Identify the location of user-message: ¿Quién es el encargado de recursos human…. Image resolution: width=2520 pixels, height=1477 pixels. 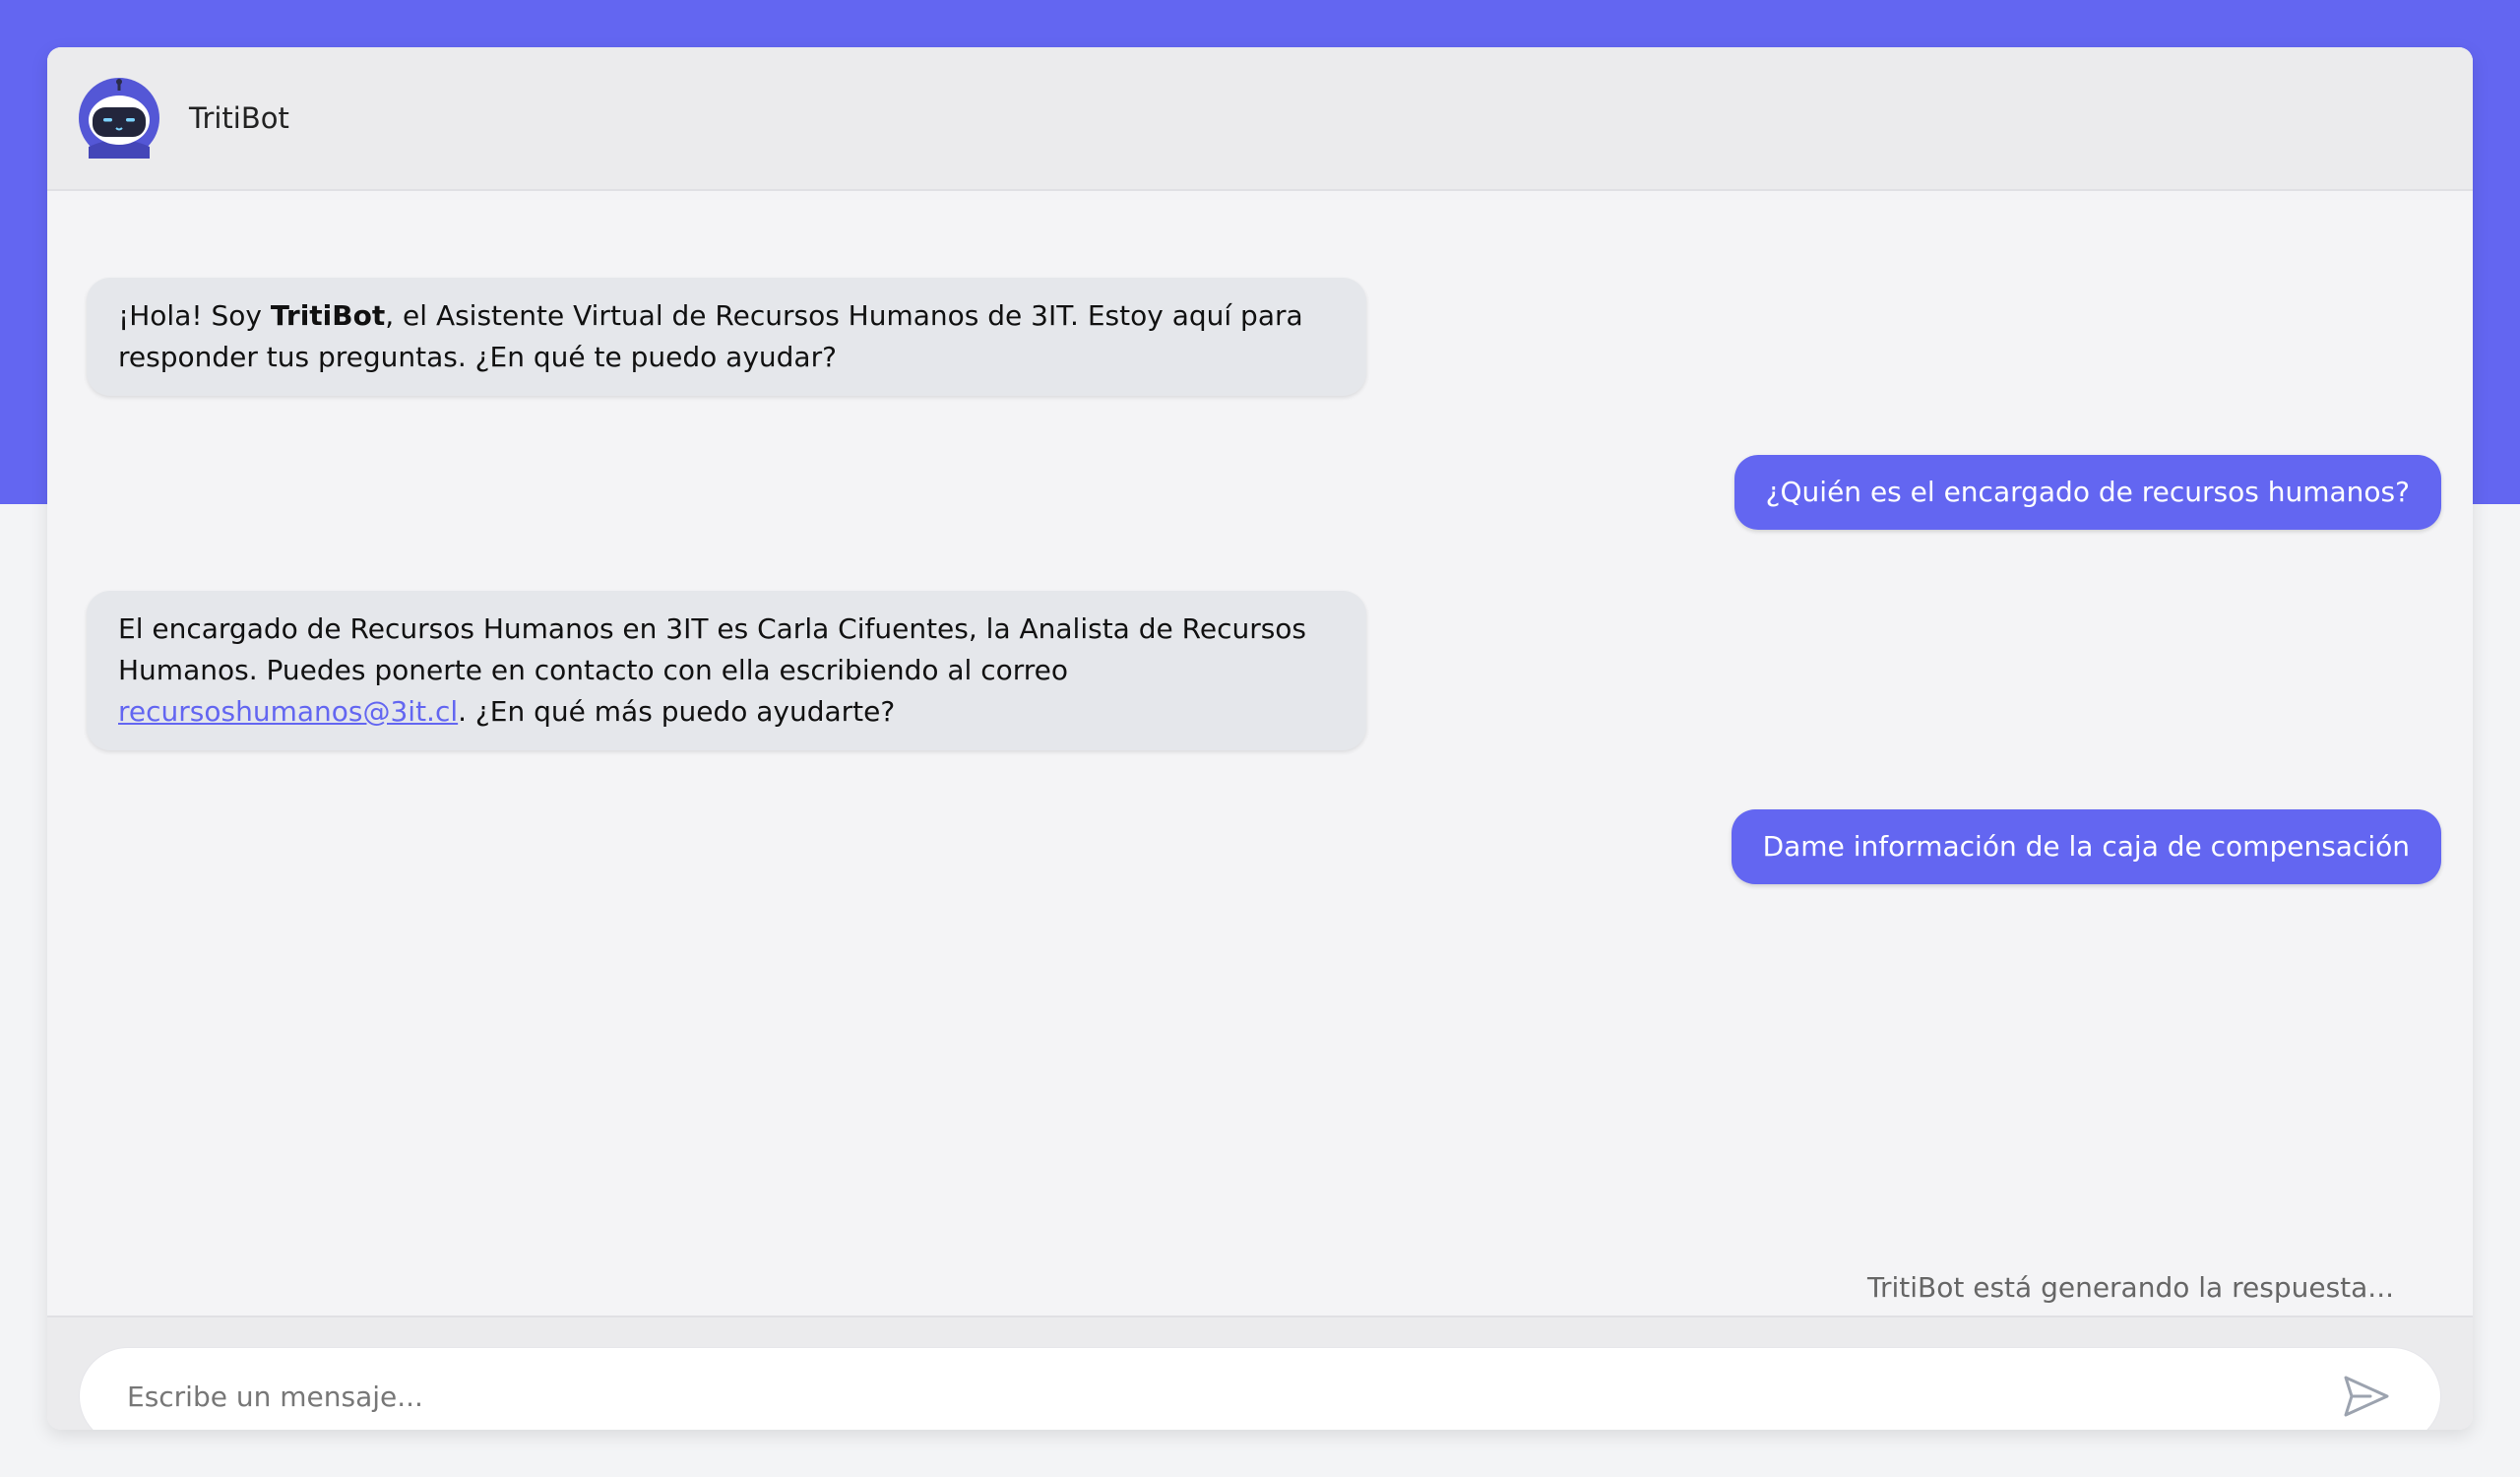
(2087, 493).